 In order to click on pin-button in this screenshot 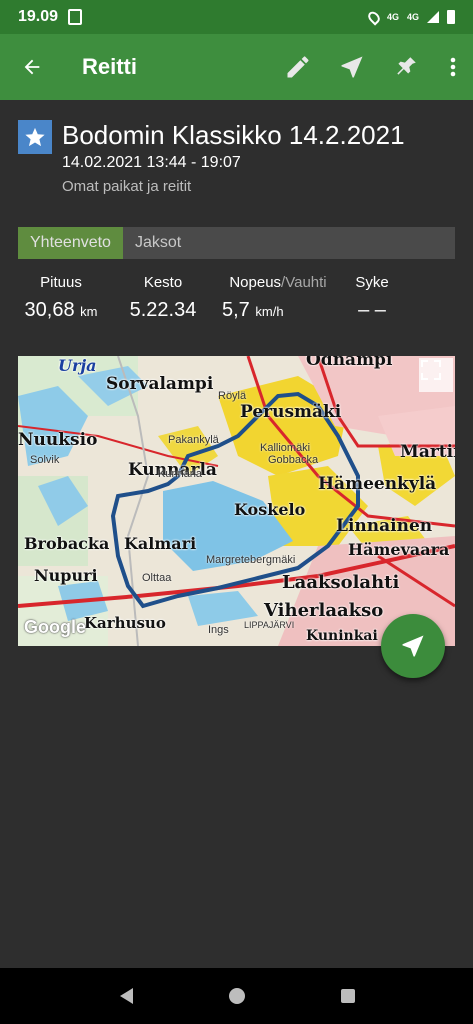, I will do `click(406, 67)`.